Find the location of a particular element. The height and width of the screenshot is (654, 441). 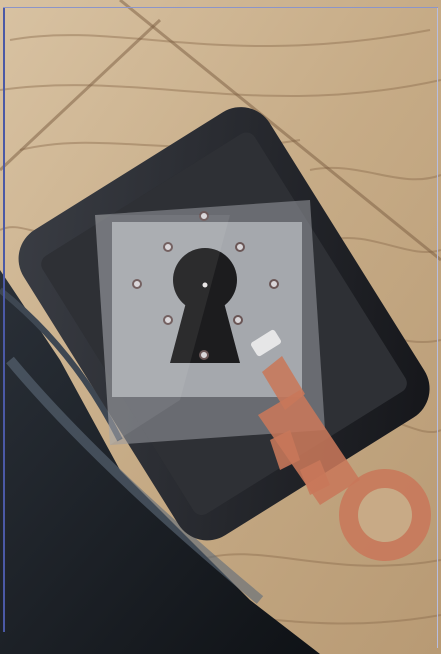

frame-border-top is located at coordinates (220, 7).